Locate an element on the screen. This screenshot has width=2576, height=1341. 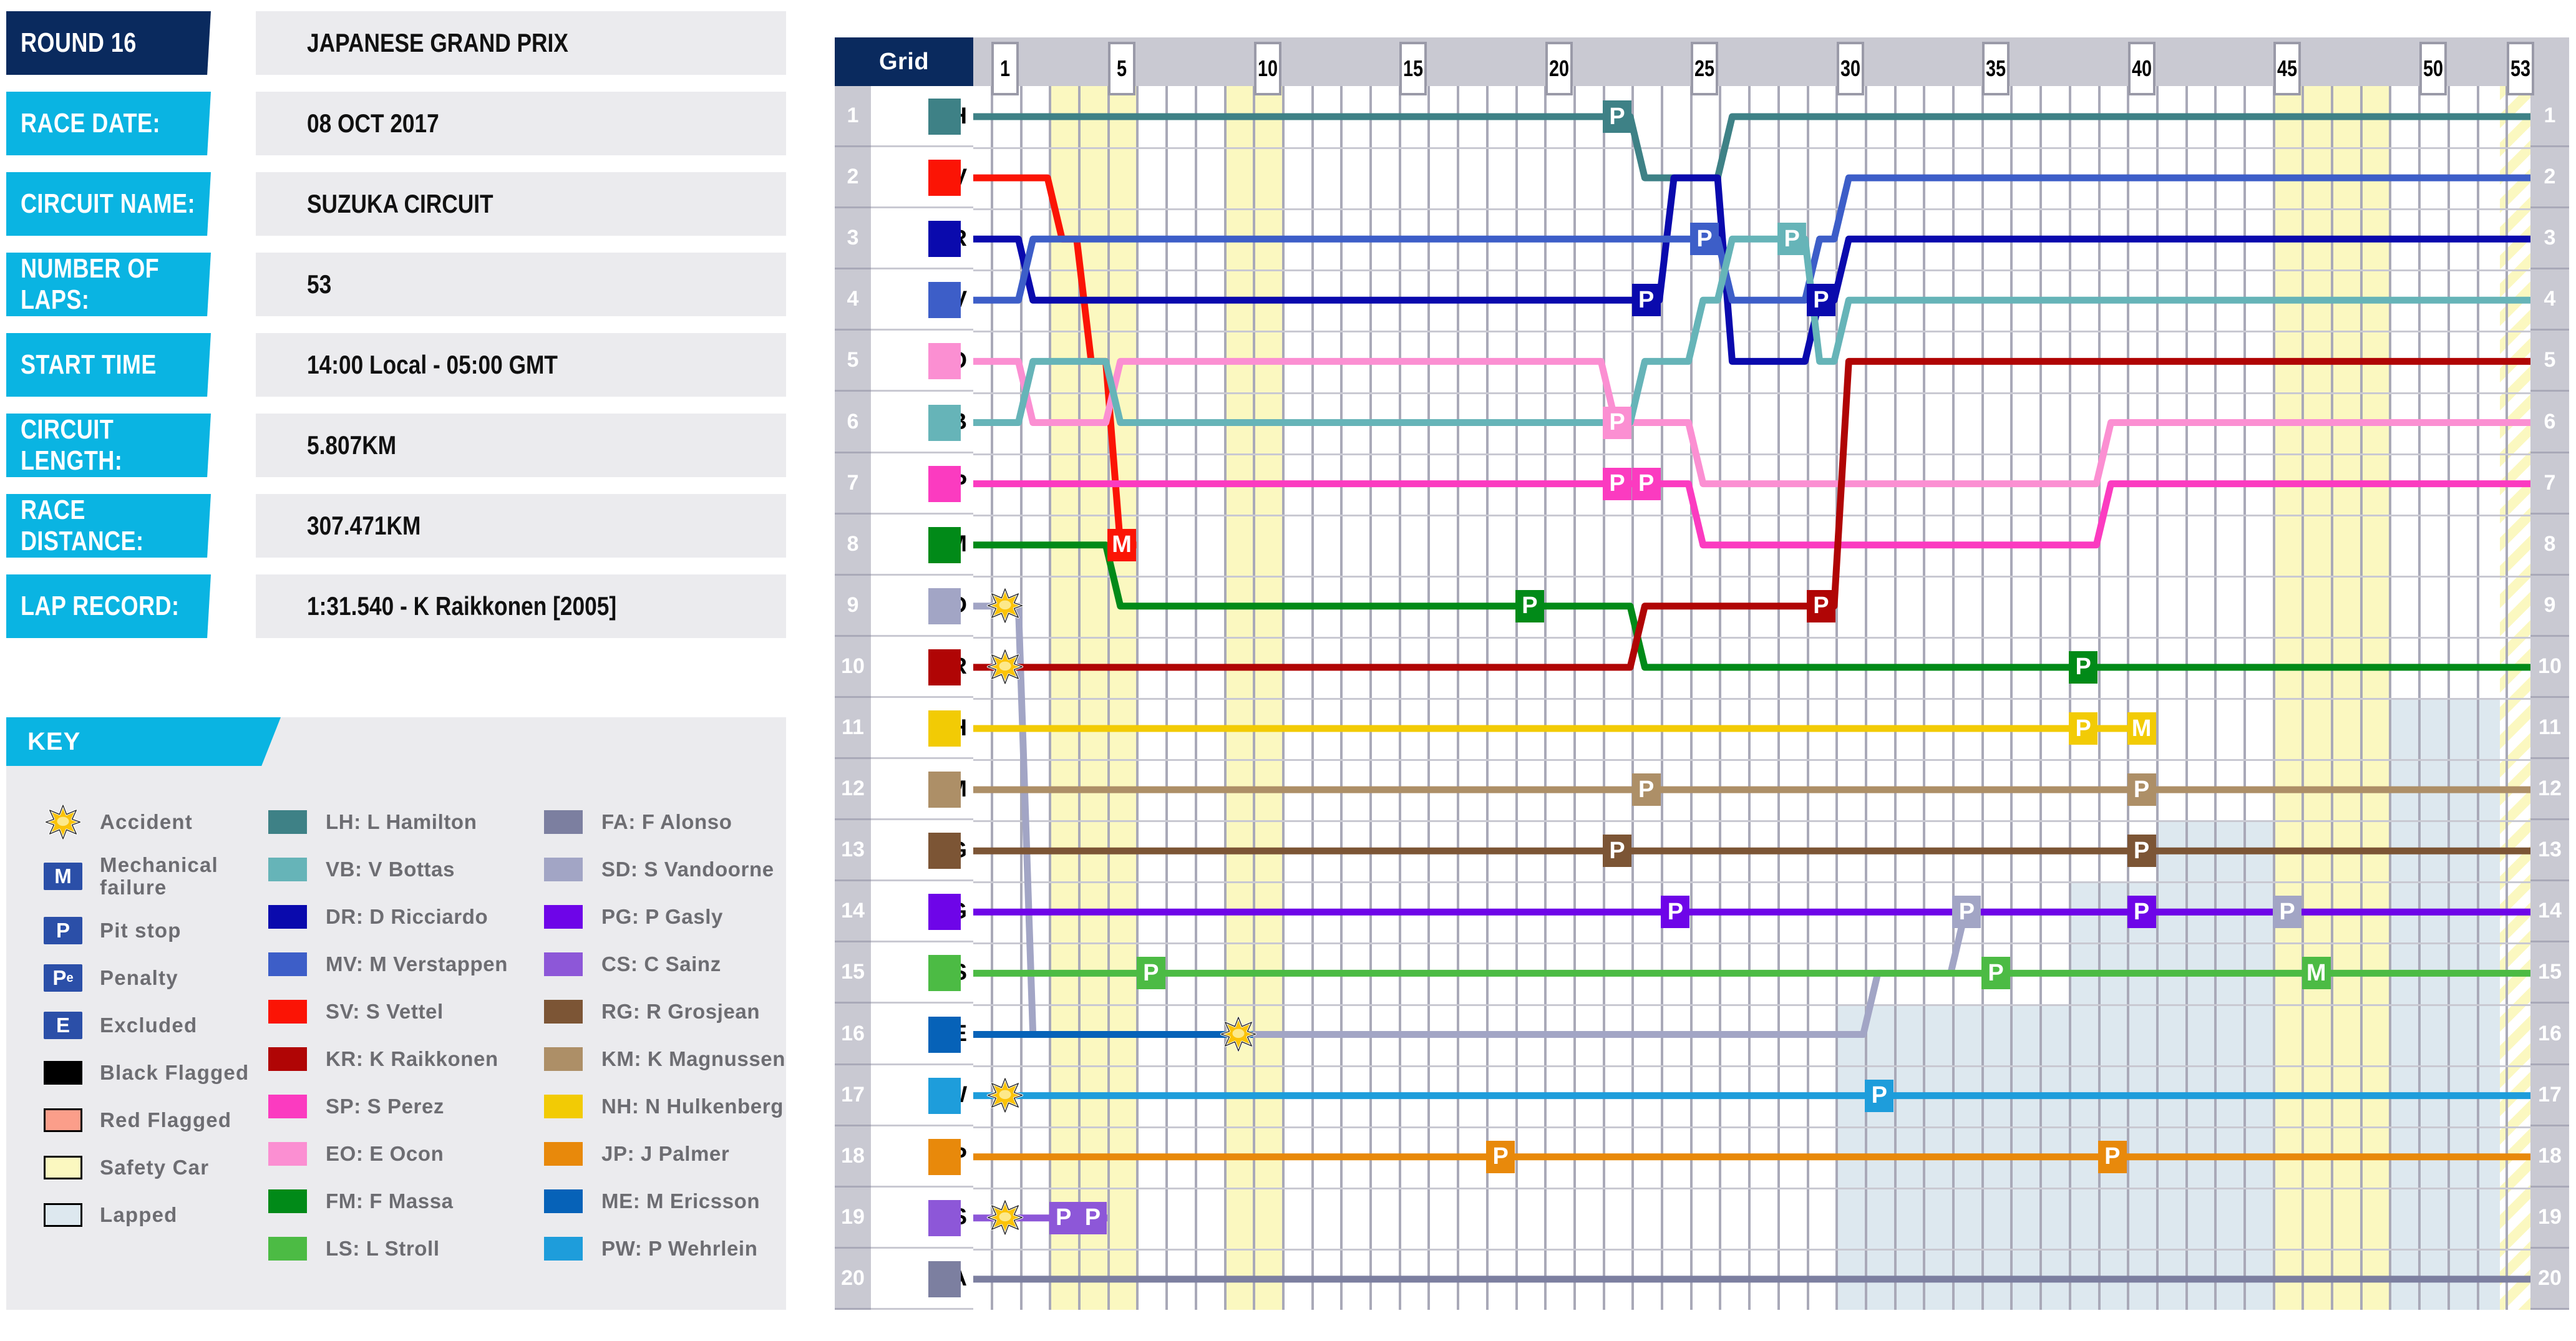
pit-stop-marker-pg: P is located at coordinates (1675, 912).